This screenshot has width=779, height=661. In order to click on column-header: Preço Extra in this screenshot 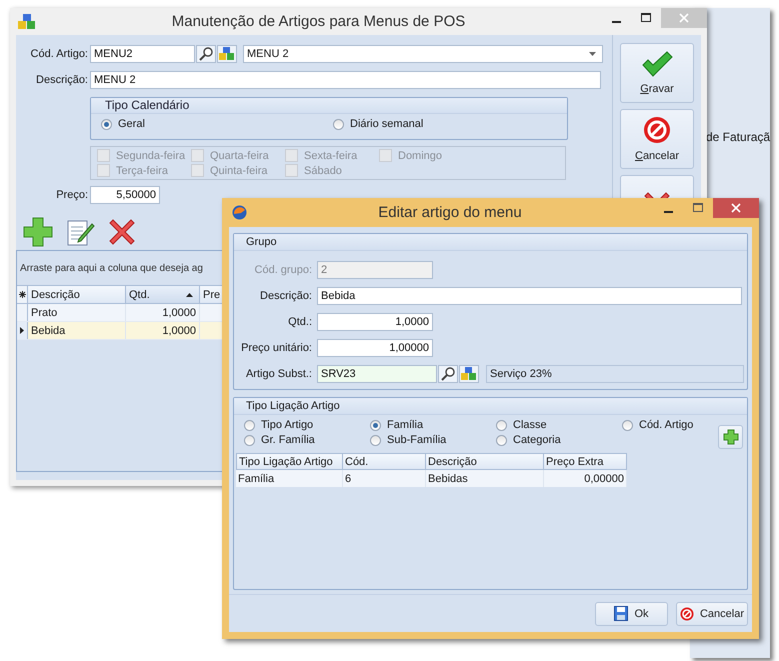, I will do `click(585, 461)`.